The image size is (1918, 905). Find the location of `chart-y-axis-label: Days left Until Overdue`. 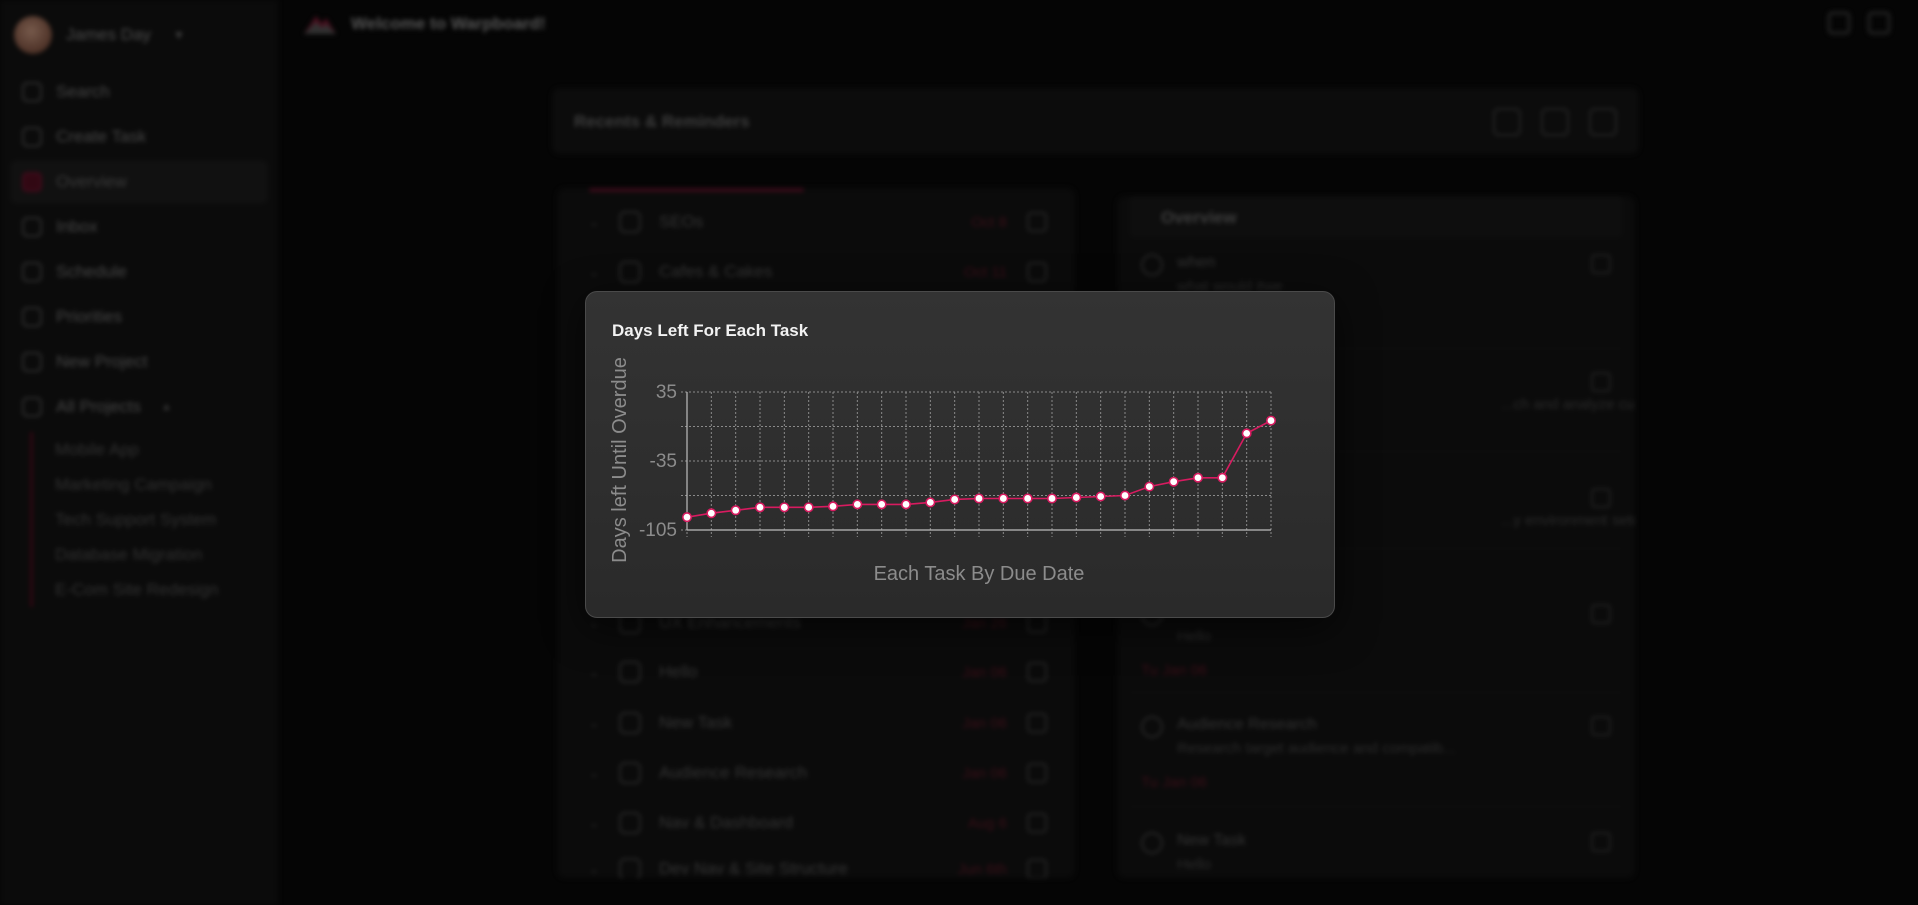

chart-y-axis-label: Days left Until Overdue is located at coordinates (620, 460).